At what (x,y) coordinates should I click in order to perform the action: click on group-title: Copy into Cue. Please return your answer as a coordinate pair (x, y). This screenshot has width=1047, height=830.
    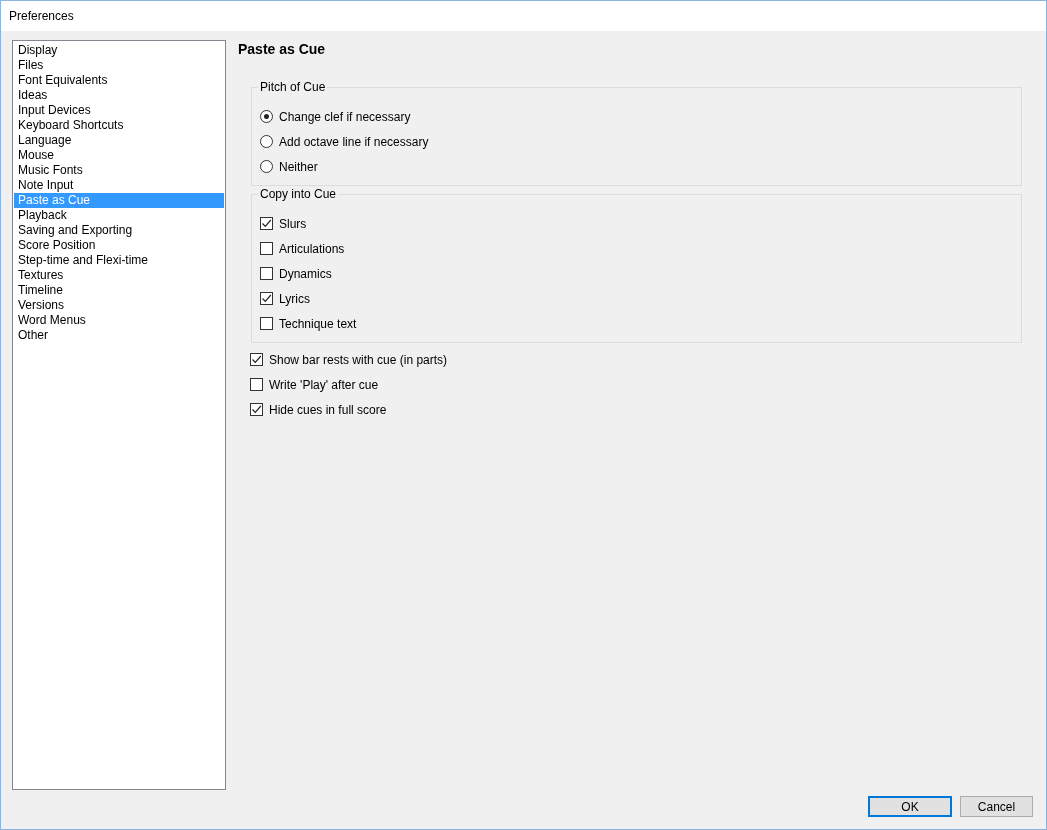
    Looking at the image, I should click on (298, 194).